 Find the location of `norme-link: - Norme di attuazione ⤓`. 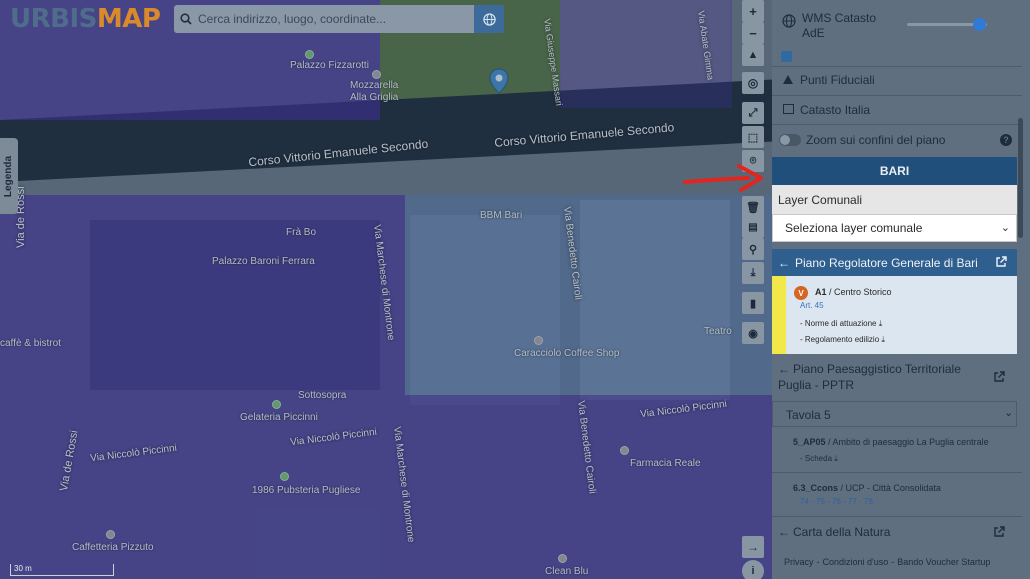

norme-link: - Norme di attuazione ⤓ is located at coordinates (841, 324).